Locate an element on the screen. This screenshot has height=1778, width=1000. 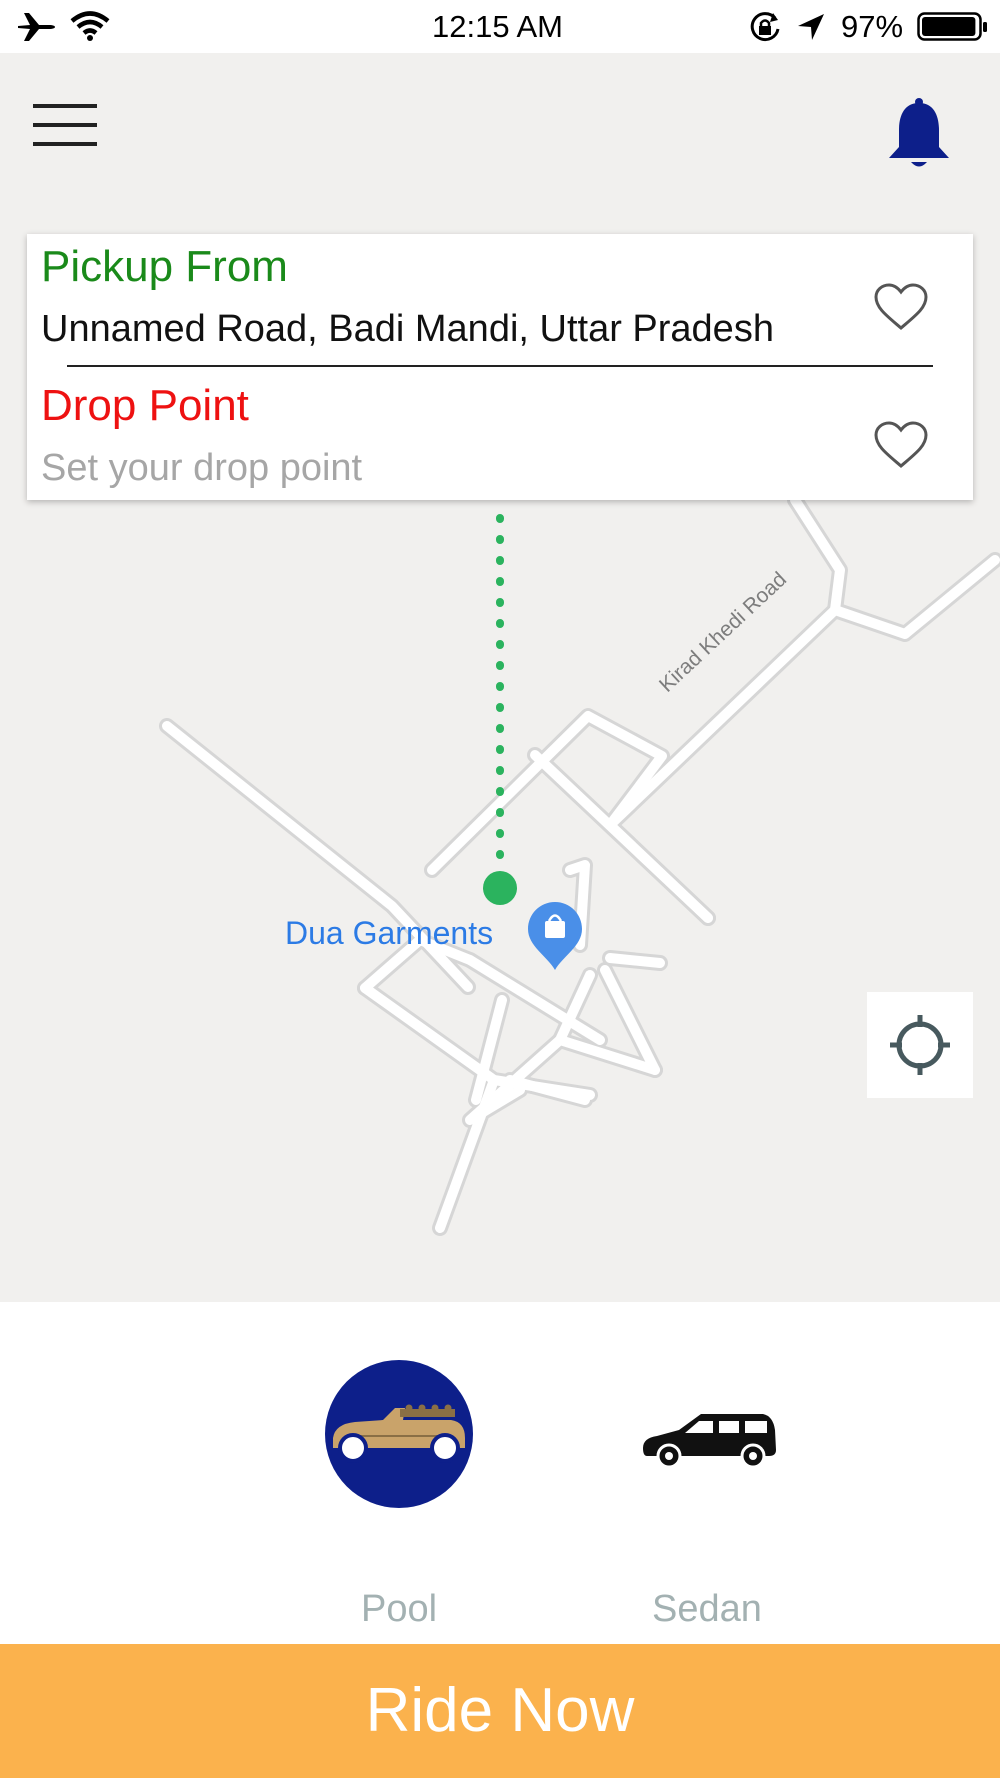
pickup-address-field: Unnamed Road, Badi Mandi, Uttar Pradesh is located at coordinates (451, 329).